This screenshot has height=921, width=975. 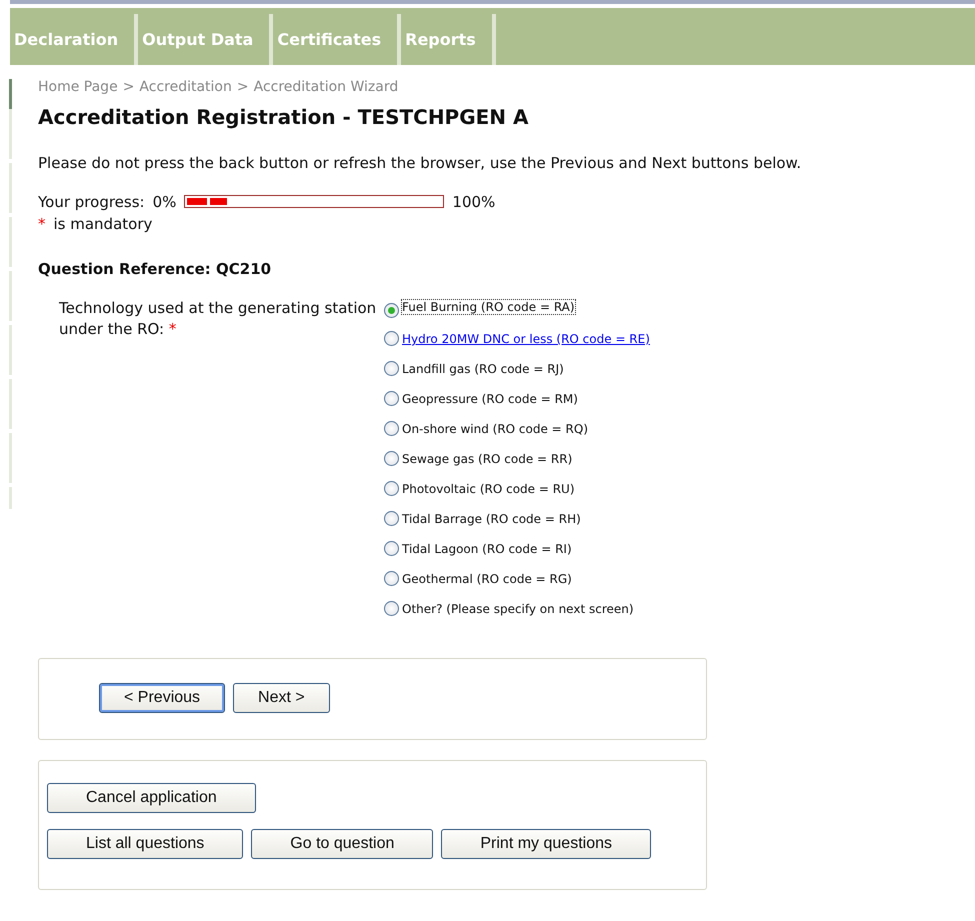 What do you see at coordinates (518, 609) in the screenshot?
I see `option-label: Other? (Please specify on next screen)` at bounding box center [518, 609].